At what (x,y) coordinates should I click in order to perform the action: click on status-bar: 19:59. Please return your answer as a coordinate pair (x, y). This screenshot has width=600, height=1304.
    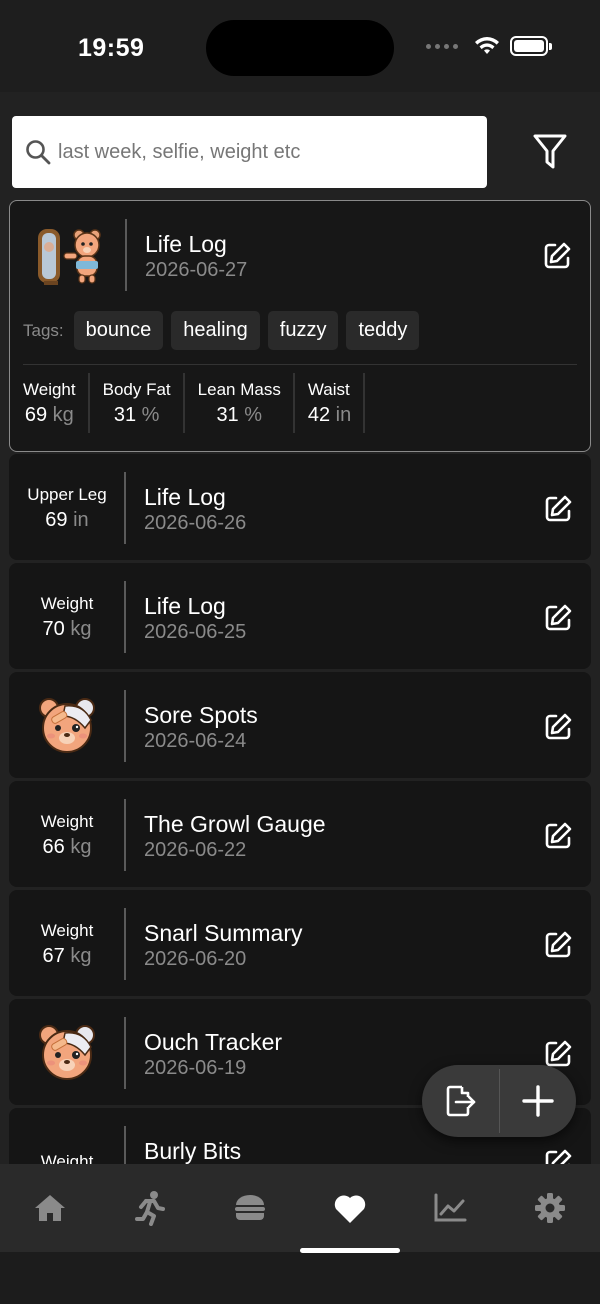
    Looking at the image, I should click on (300, 46).